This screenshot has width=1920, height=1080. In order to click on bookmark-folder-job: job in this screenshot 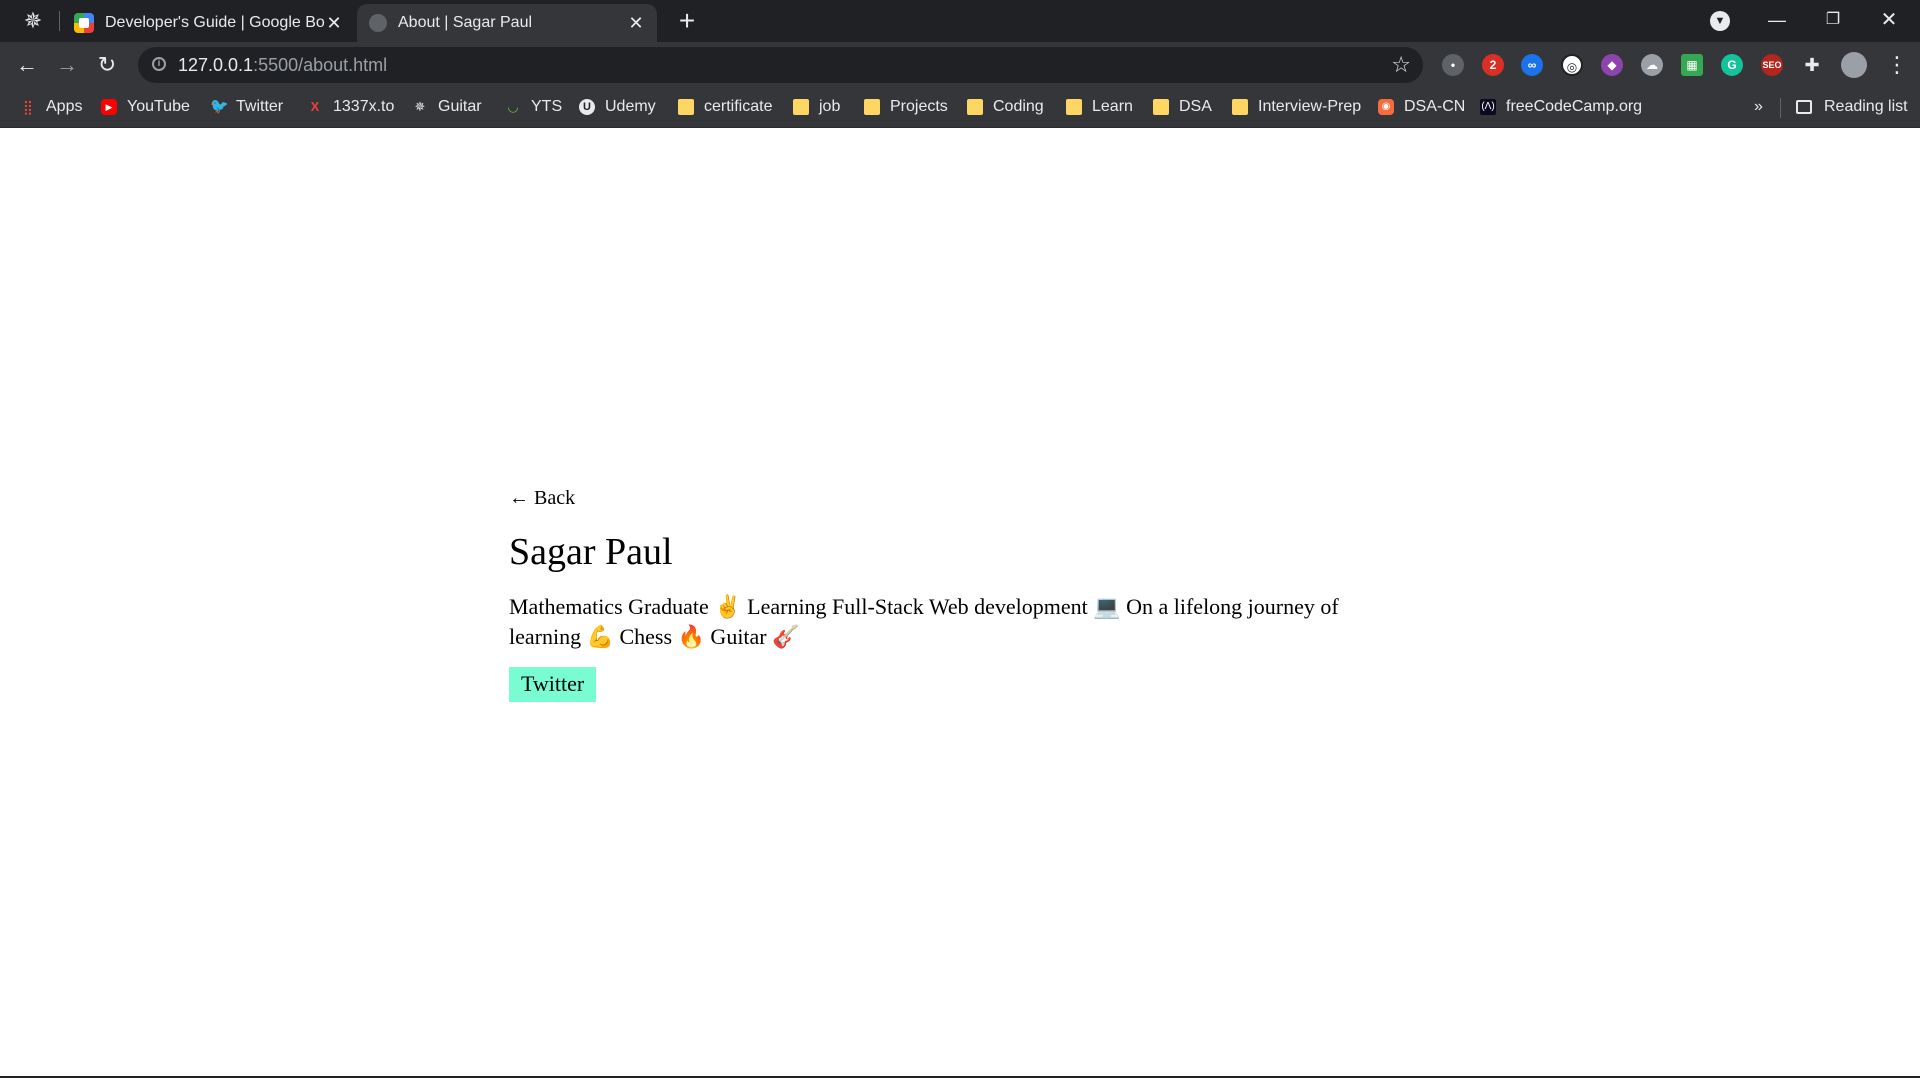, I will do `click(816, 107)`.